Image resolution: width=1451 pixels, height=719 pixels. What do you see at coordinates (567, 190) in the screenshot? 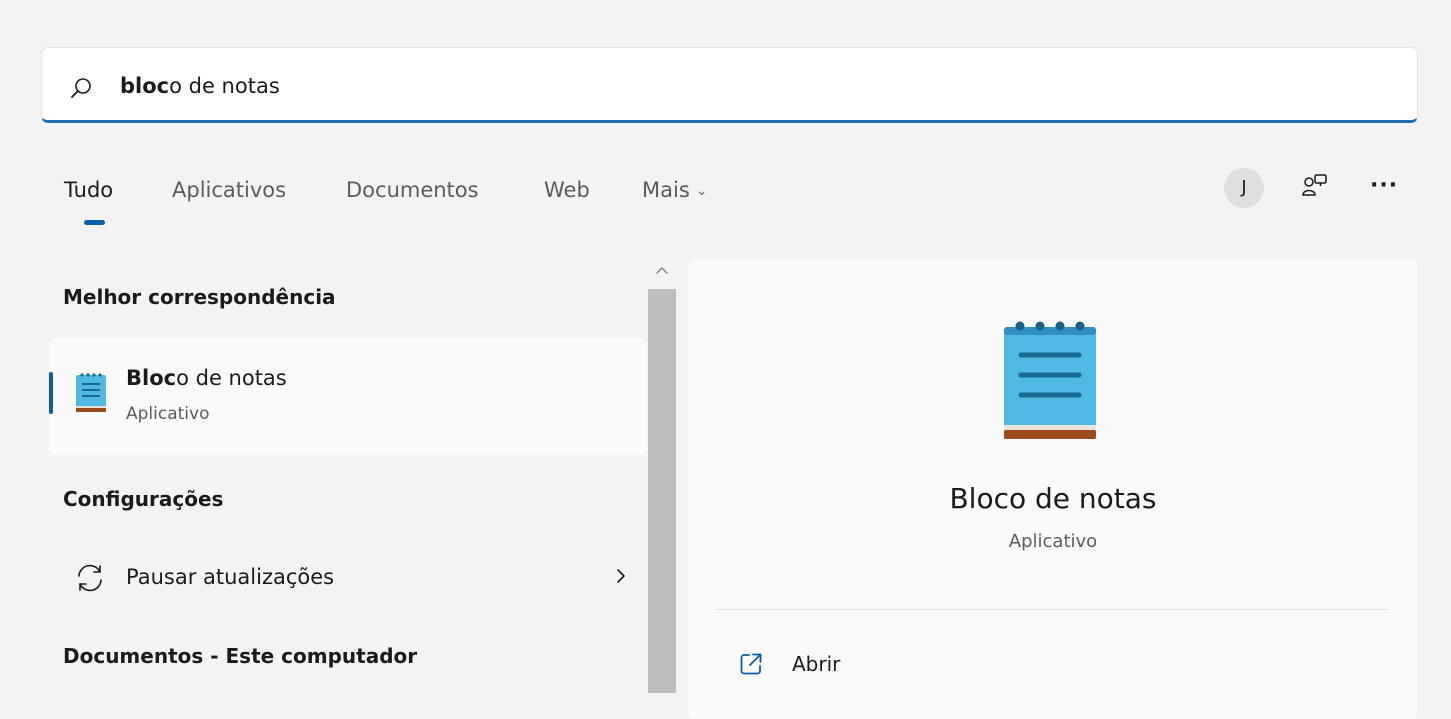
I see `tab-web: Web` at bounding box center [567, 190].